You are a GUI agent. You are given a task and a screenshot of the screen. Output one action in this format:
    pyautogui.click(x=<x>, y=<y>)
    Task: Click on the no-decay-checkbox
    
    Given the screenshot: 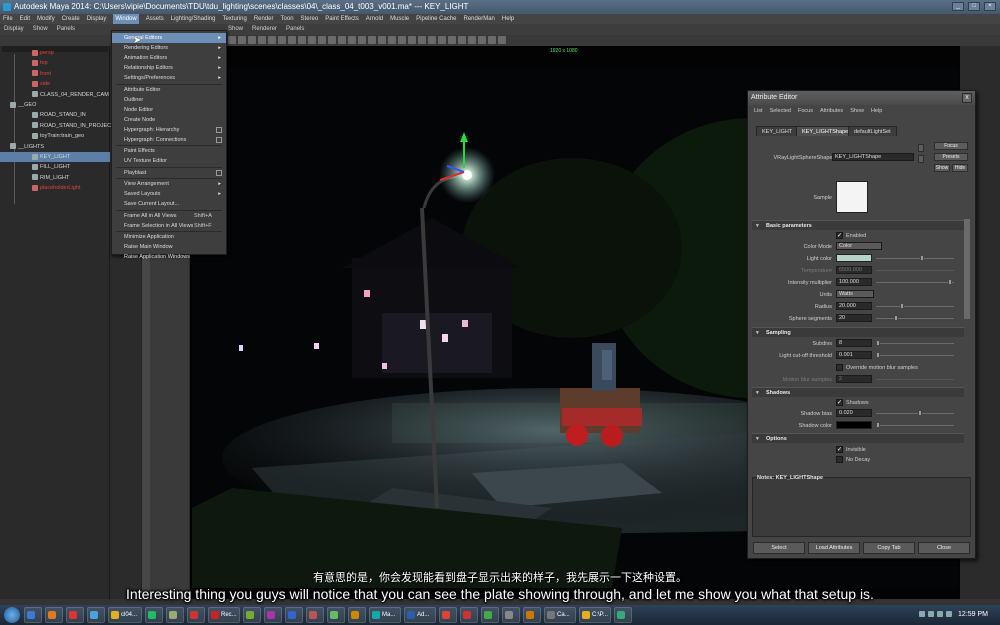 What is the action you would take?
    pyautogui.click(x=839, y=459)
    